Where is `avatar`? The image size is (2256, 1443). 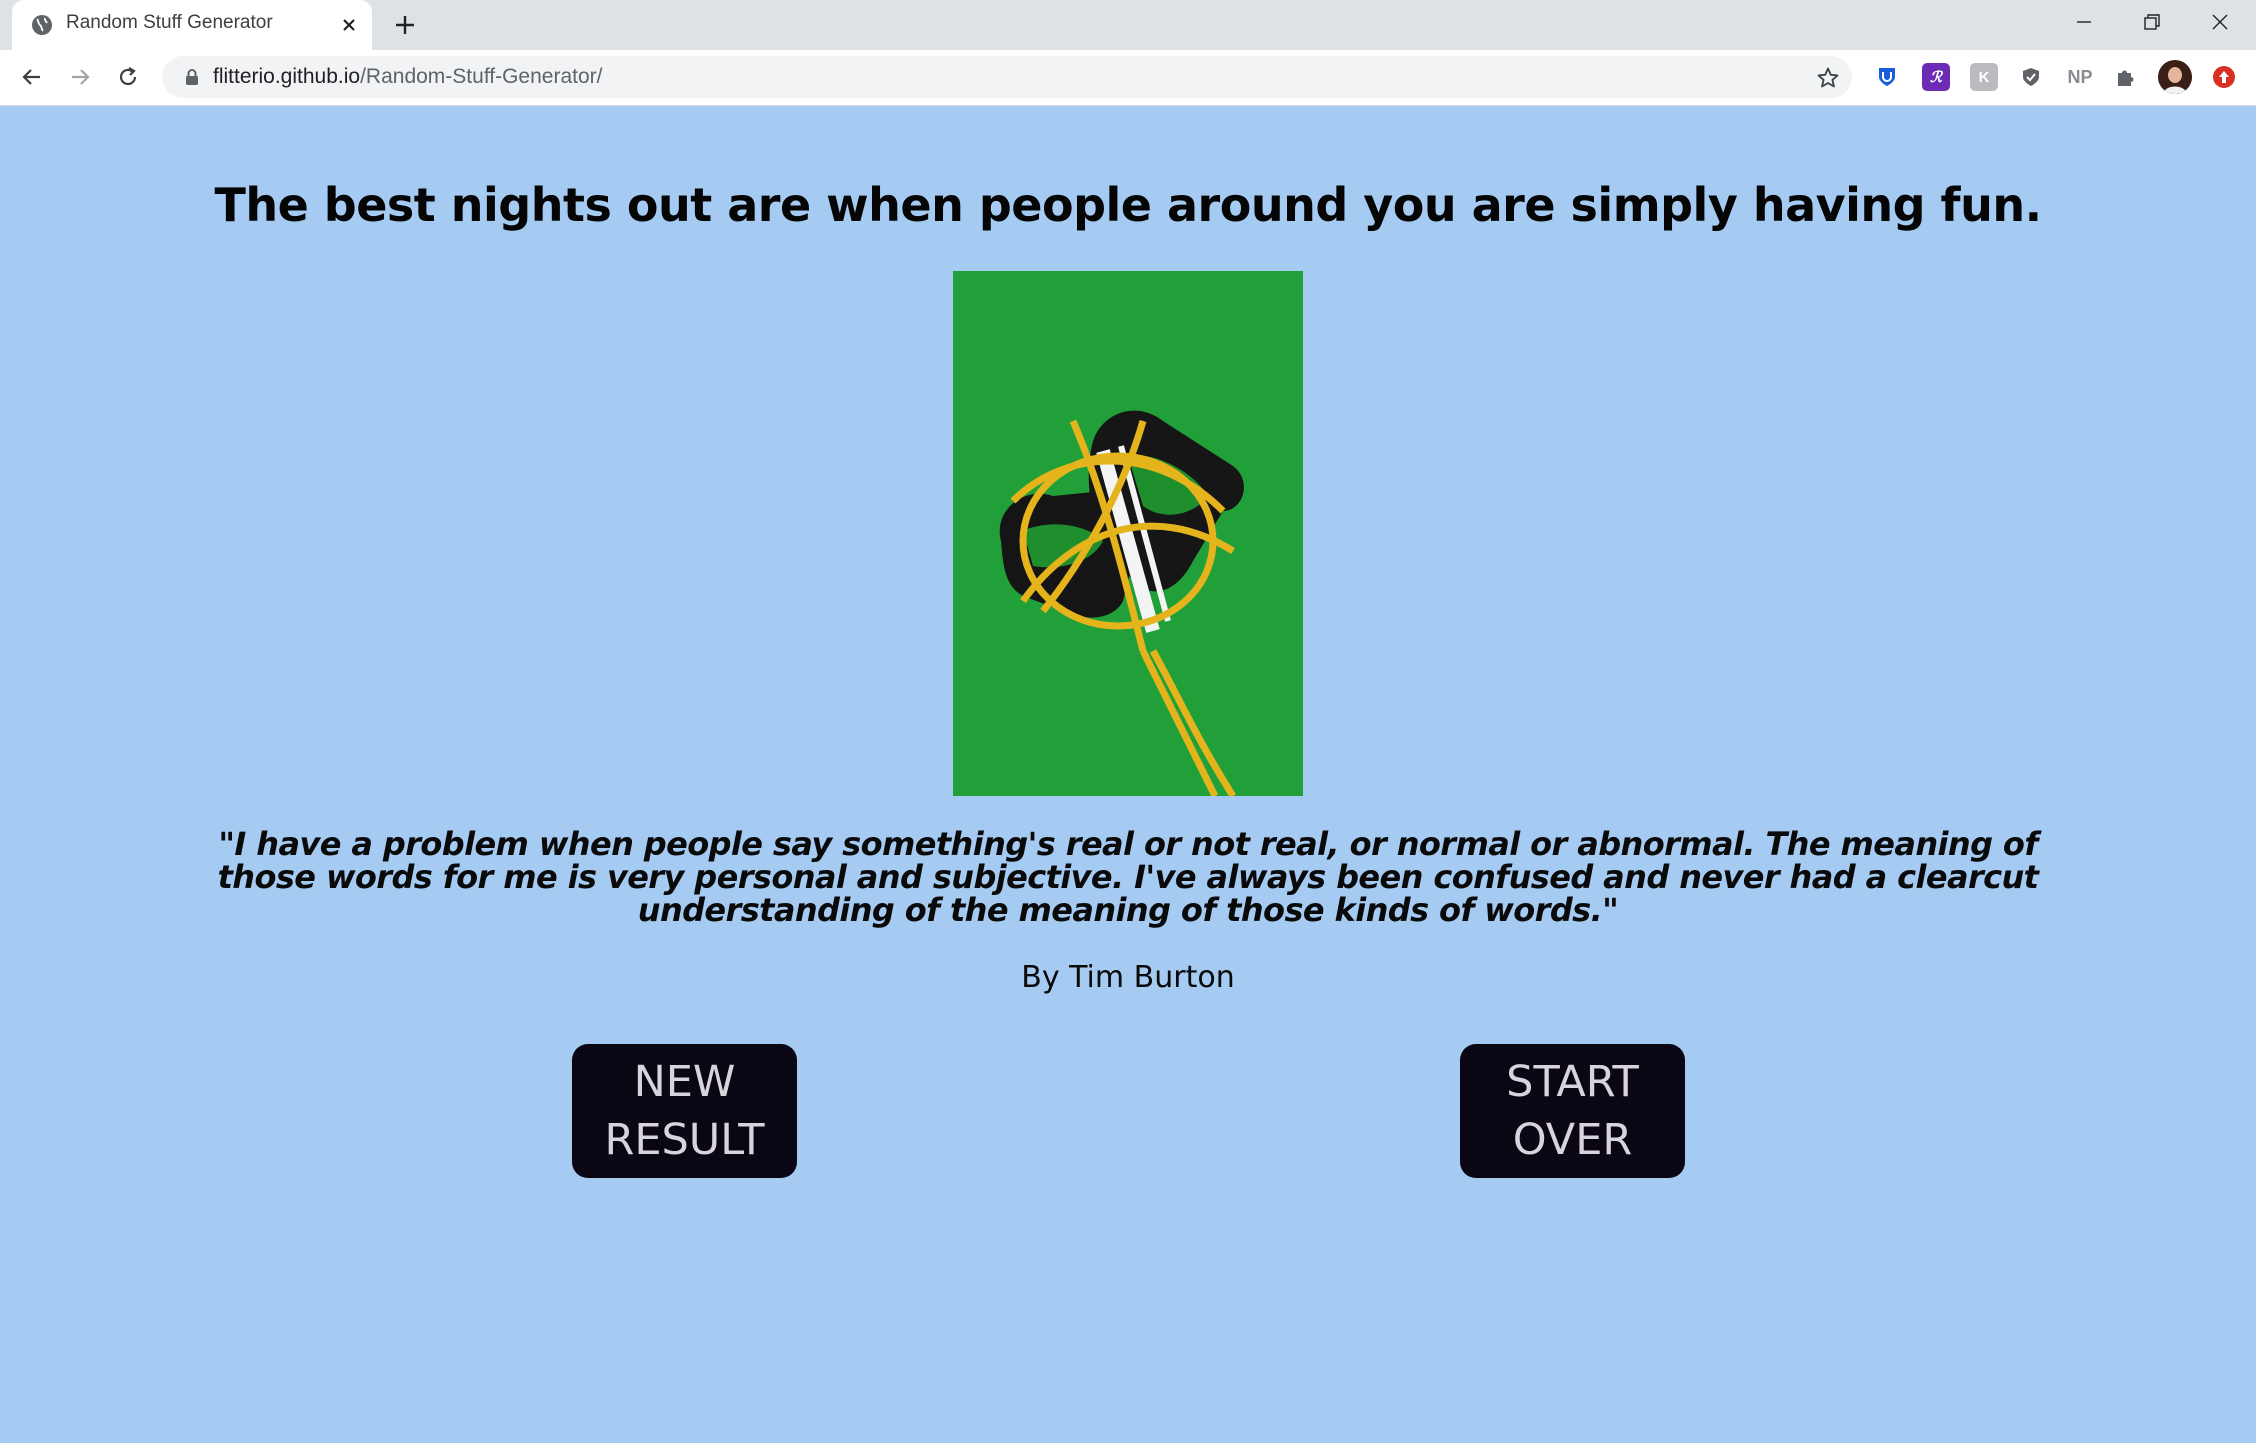 avatar is located at coordinates (2175, 77).